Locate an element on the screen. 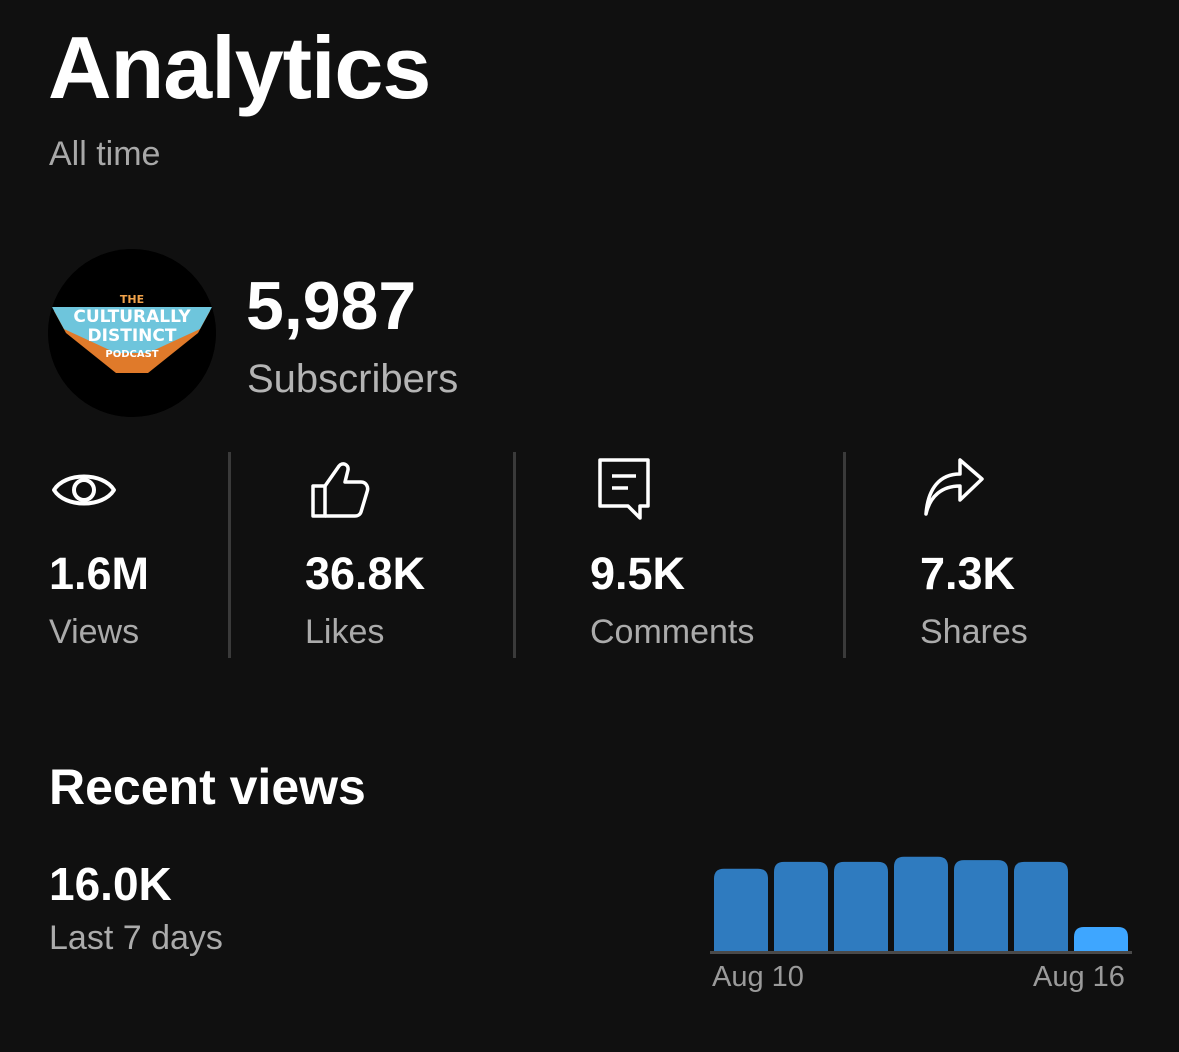  stat-views-value: 1.6M is located at coordinates (99, 573).